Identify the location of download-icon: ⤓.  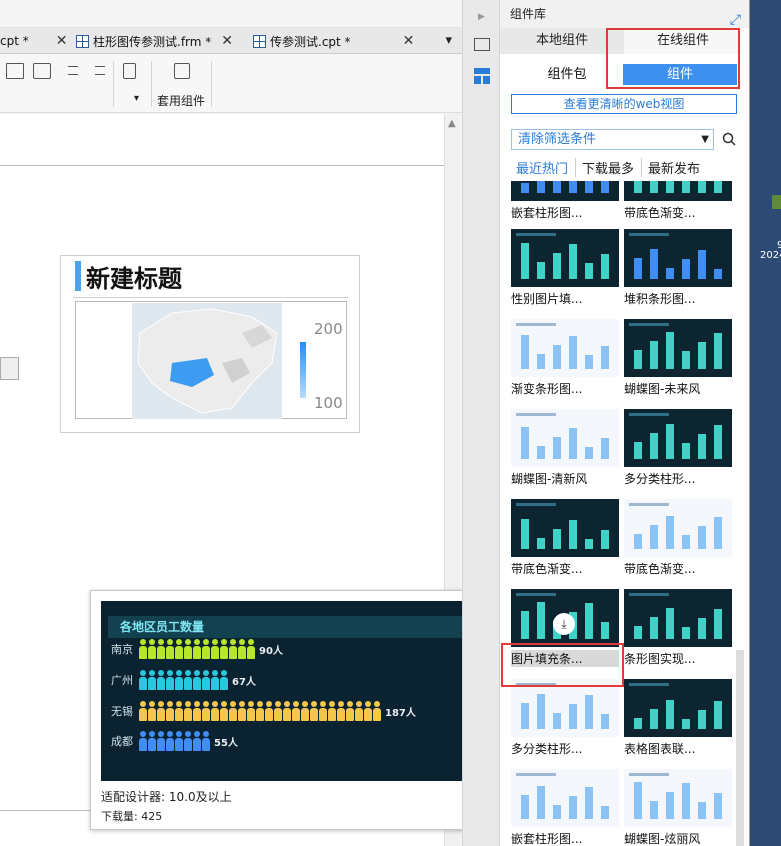
(564, 624).